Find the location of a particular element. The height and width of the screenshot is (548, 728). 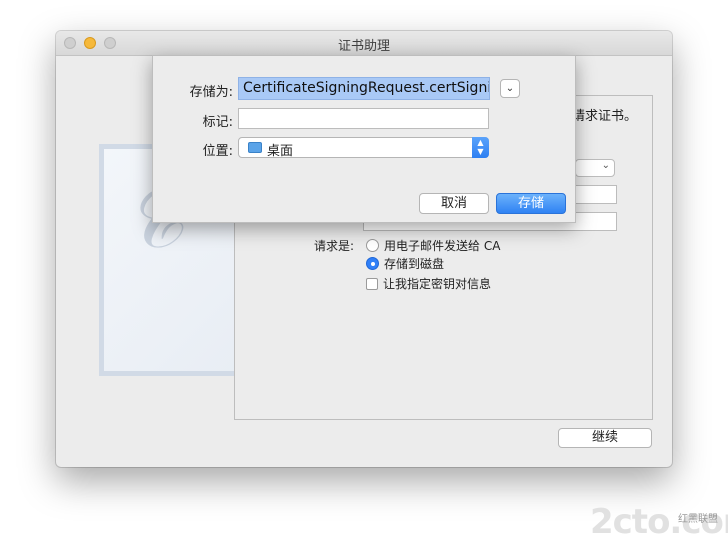

panel-popup: ⌄ is located at coordinates (595, 168).